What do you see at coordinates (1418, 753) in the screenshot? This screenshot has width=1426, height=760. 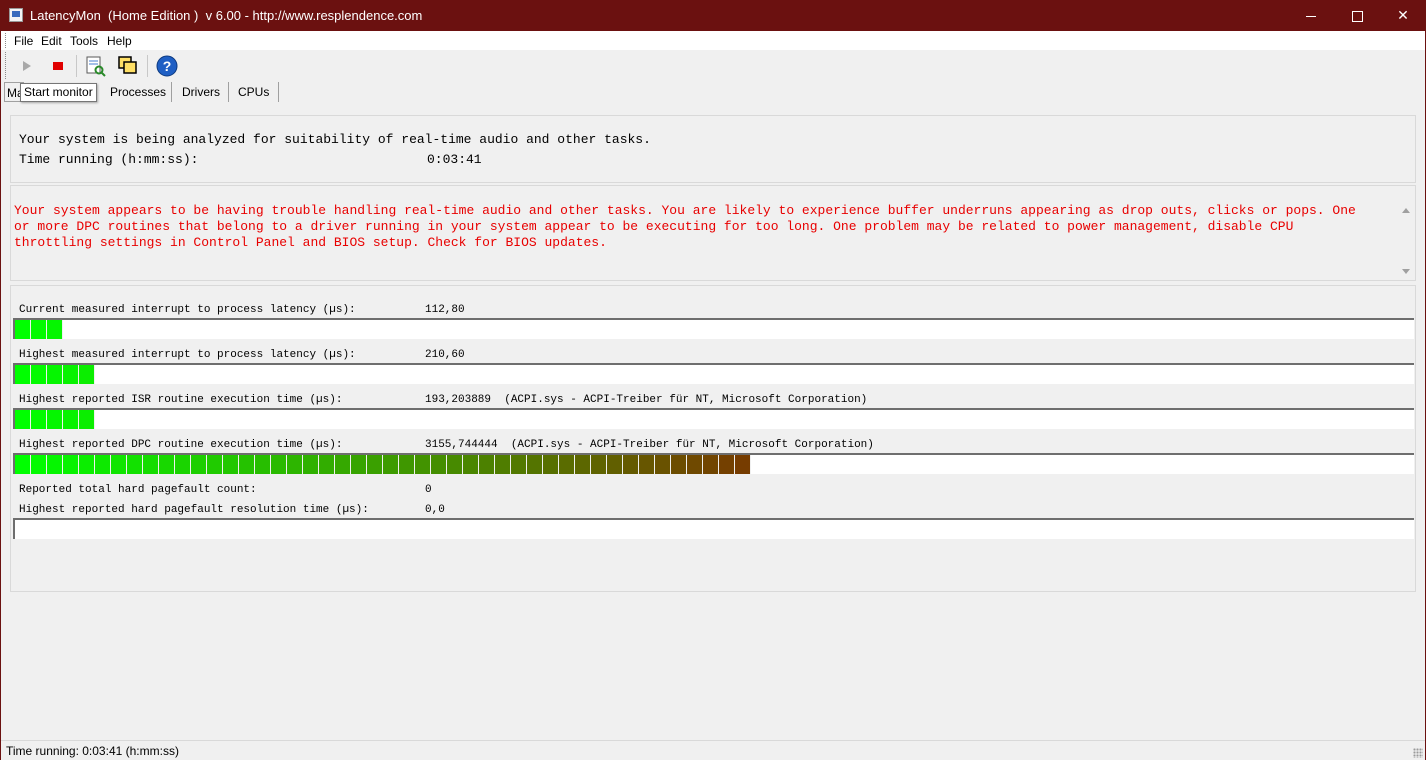 I see `resize-grip-icon` at bounding box center [1418, 753].